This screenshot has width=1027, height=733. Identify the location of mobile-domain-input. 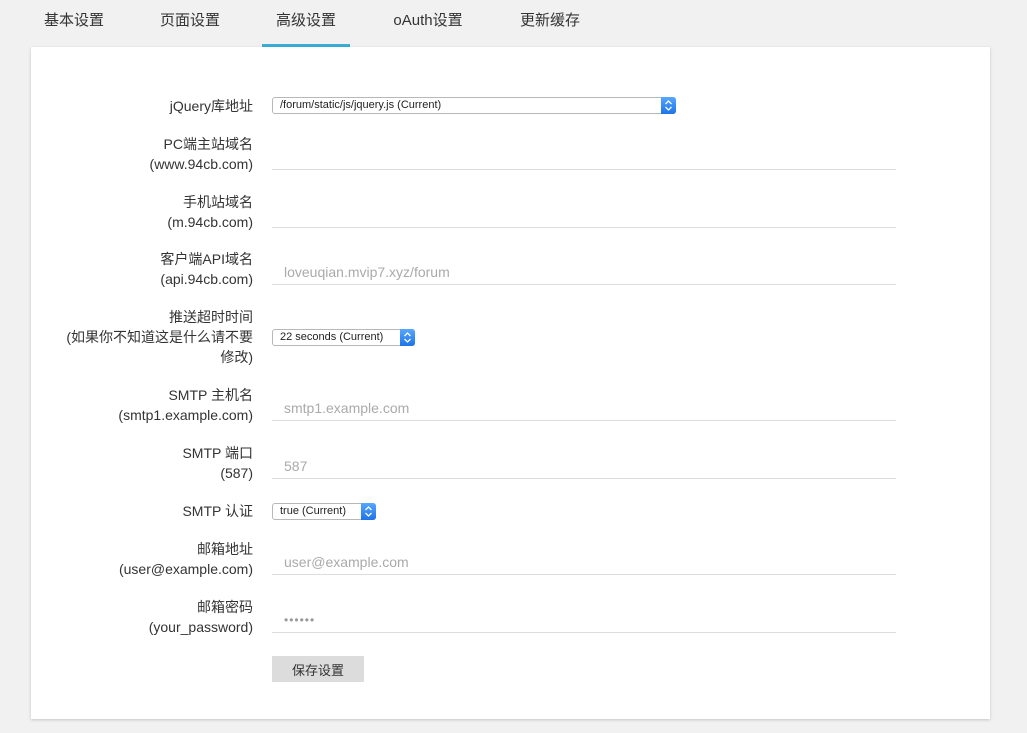
(584, 215).